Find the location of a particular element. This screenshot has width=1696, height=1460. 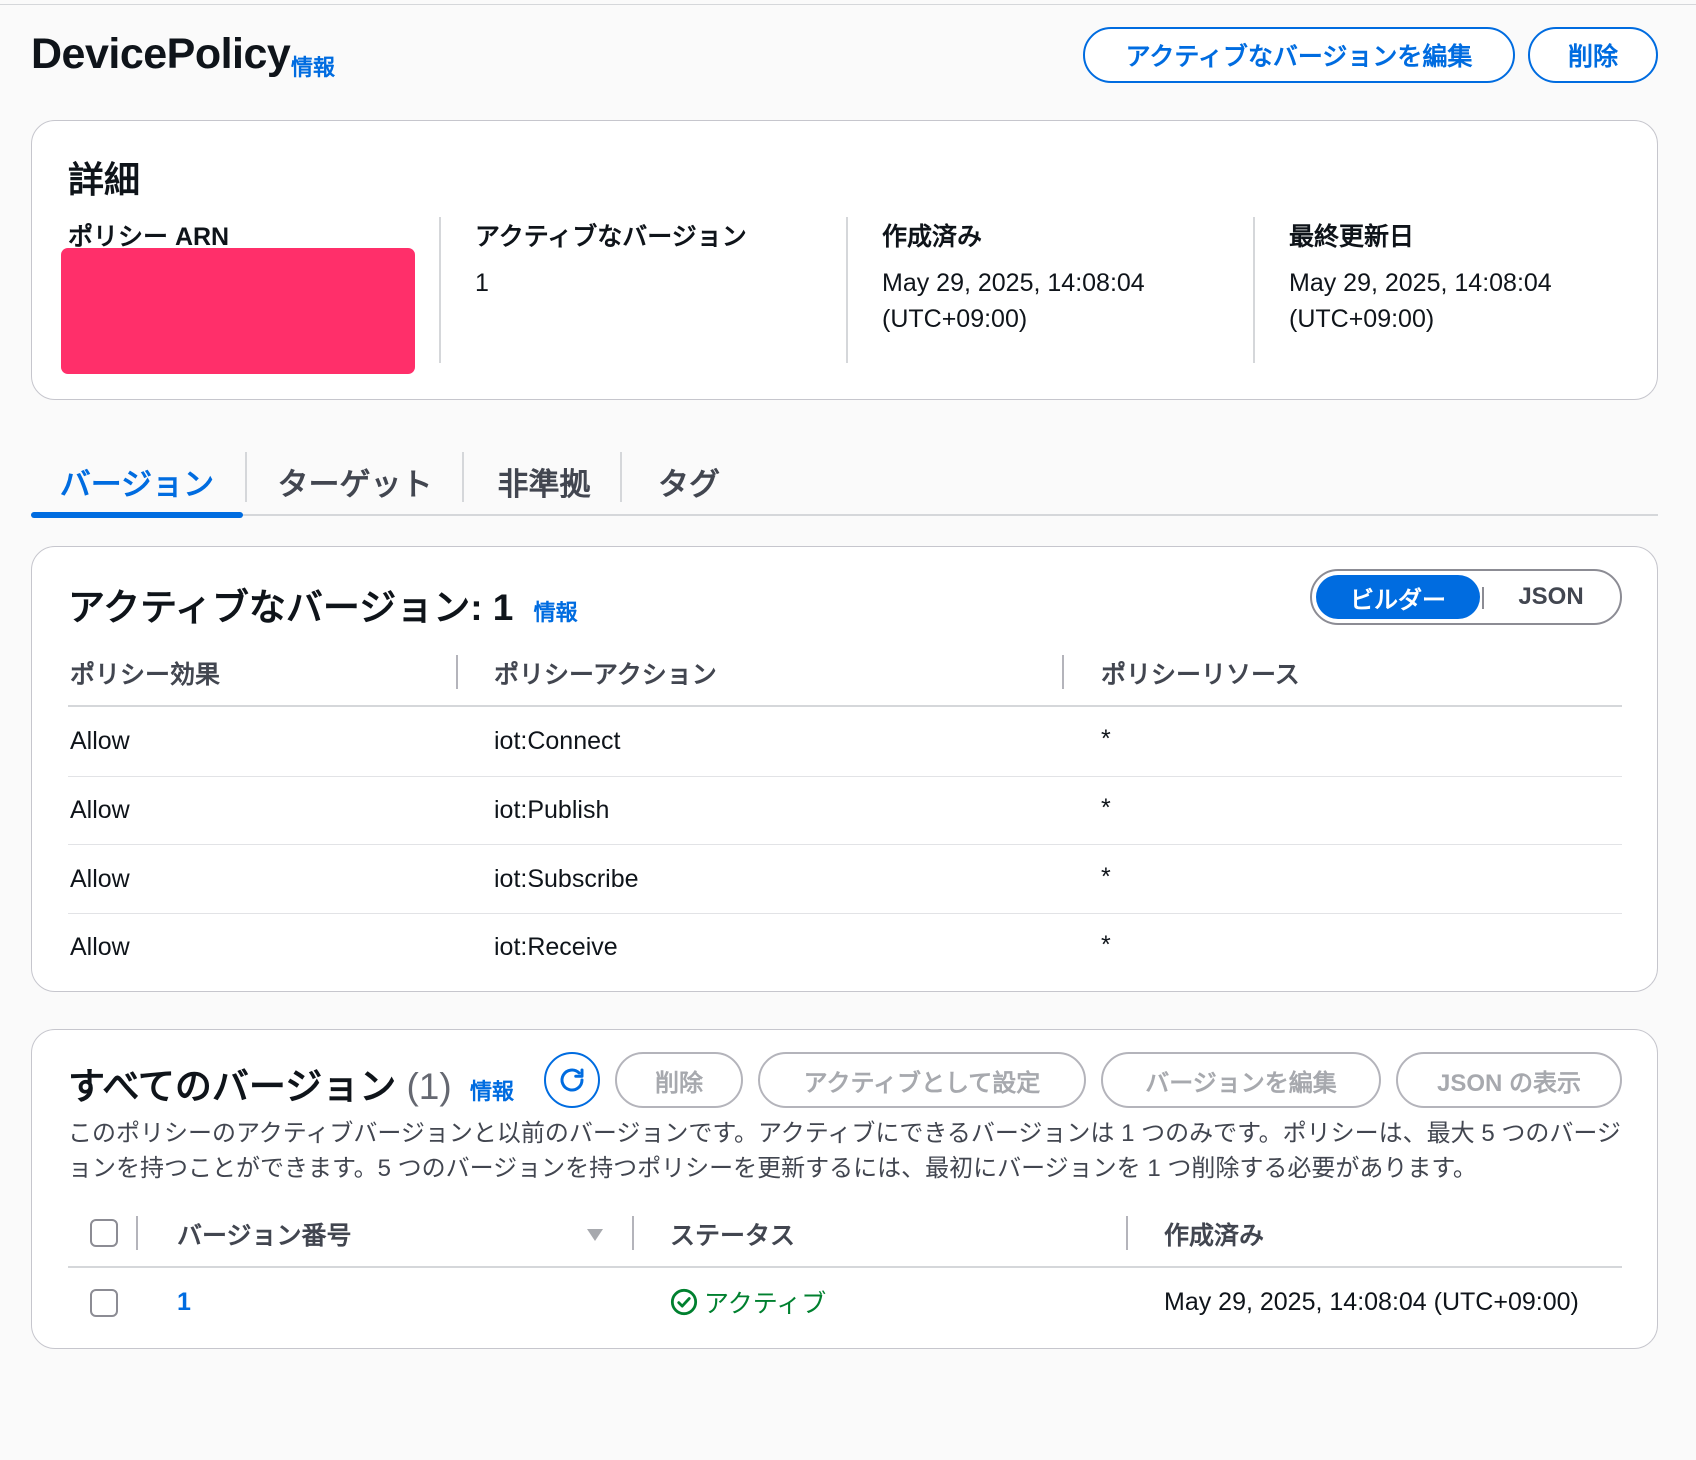

tab-noncompliant: 非準拠 is located at coordinates (544, 481).